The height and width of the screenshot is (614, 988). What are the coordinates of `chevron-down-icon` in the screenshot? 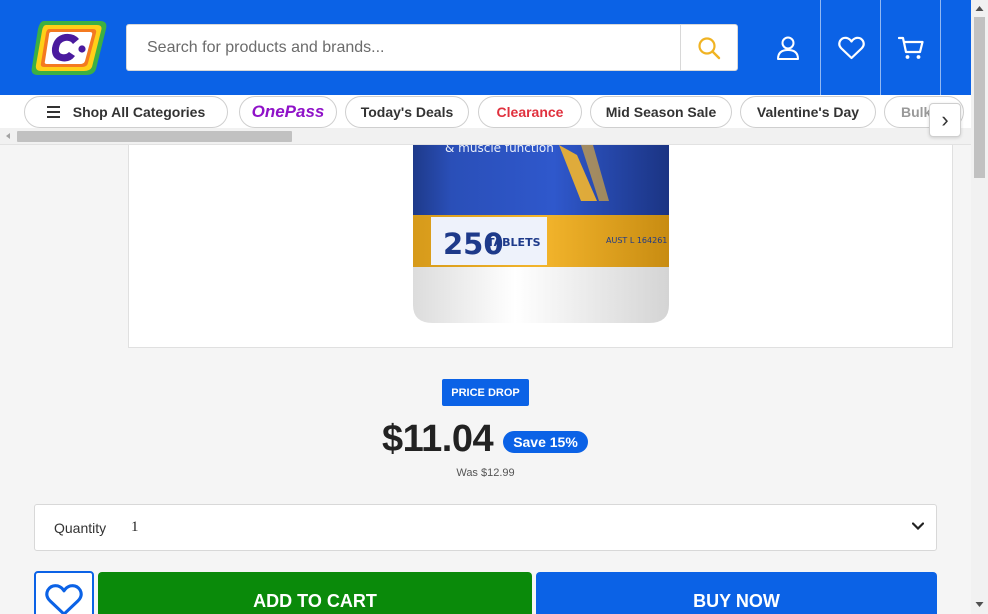 It's located at (918, 525).